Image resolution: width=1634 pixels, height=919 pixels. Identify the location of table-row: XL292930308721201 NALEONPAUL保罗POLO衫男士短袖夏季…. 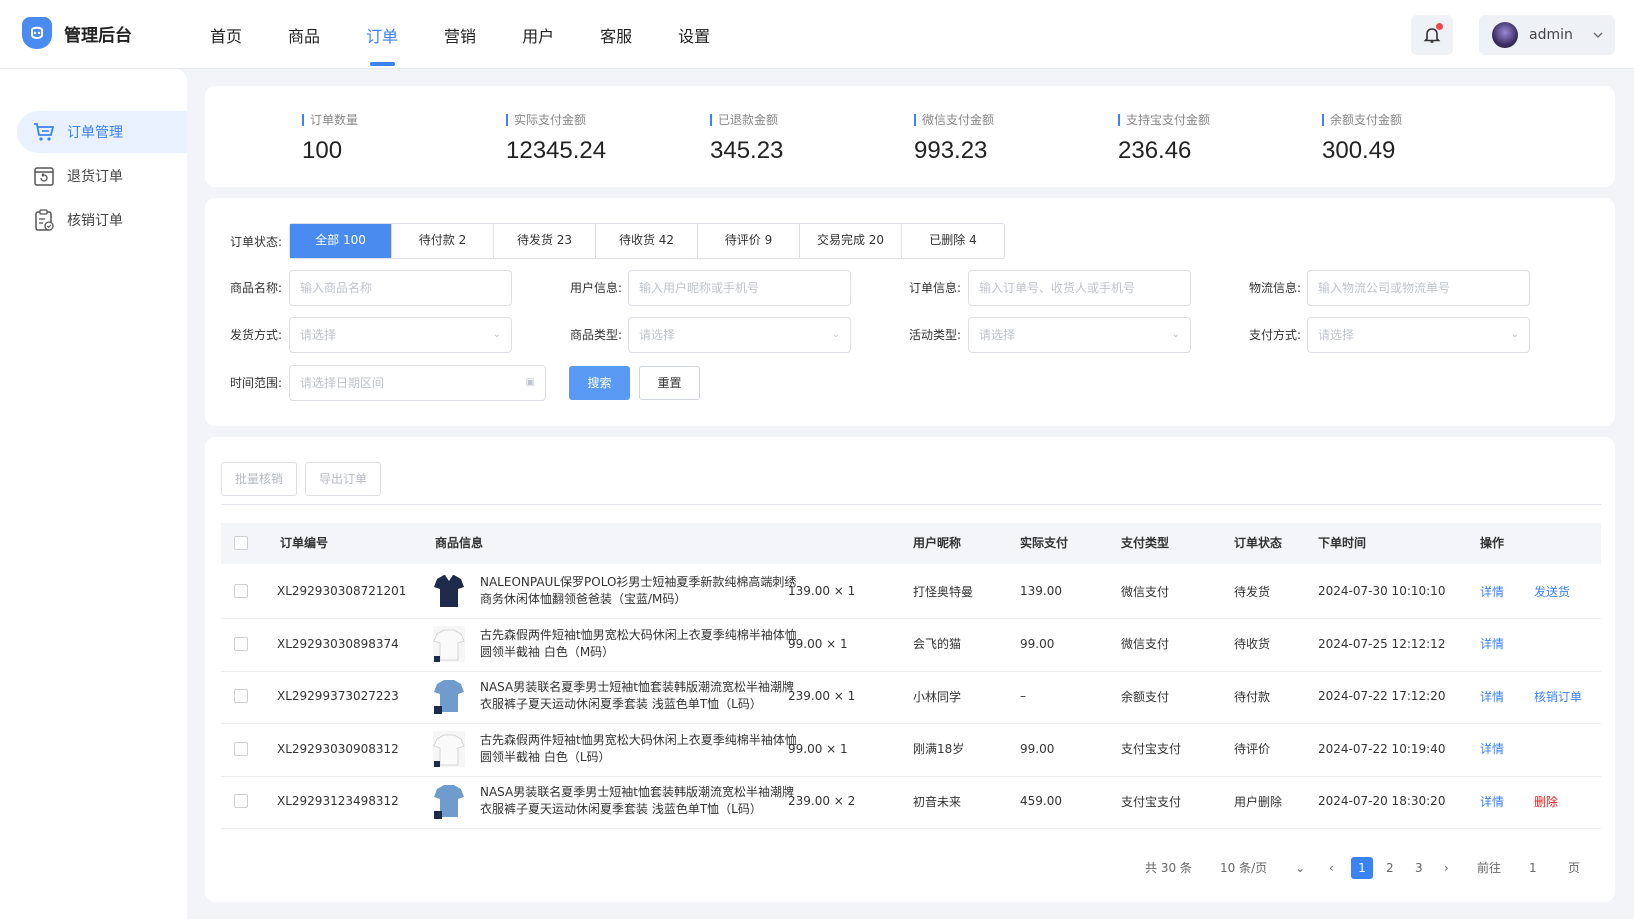
(911, 591).